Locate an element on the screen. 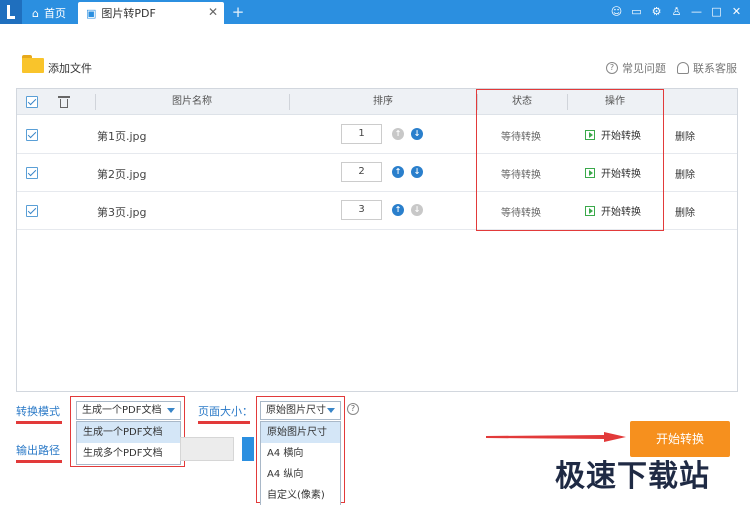 The image size is (750, 505). size-option: A4 横向 is located at coordinates (300, 453).